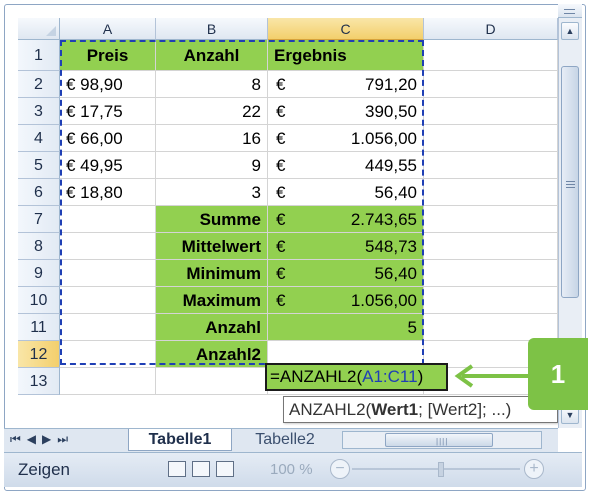 The width and height of the screenshot is (590, 495). Describe the element at coordinates (39, 219) in the screenshot. I see `row-header-7: 7` at that location.